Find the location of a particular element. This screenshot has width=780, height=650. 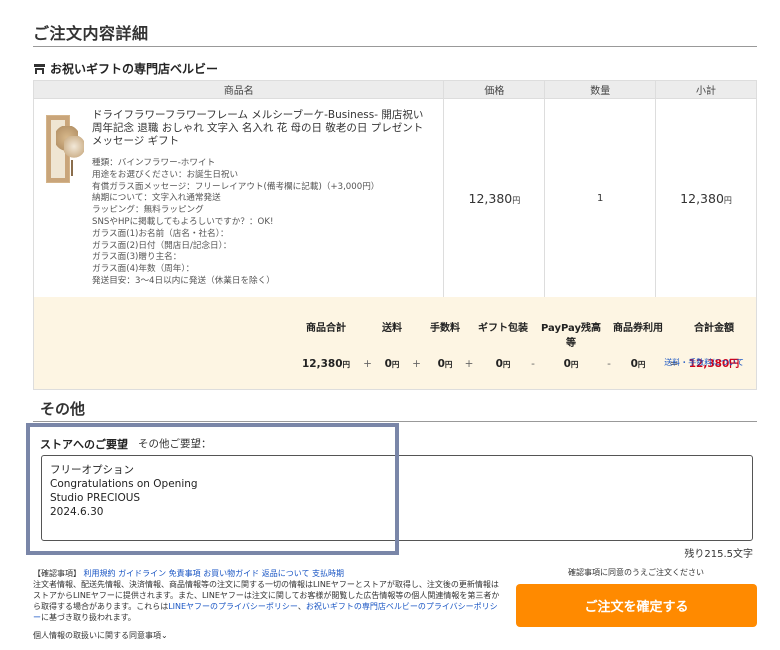

notes-heading: 【確認事項】 is located at coordinates (57, 573).